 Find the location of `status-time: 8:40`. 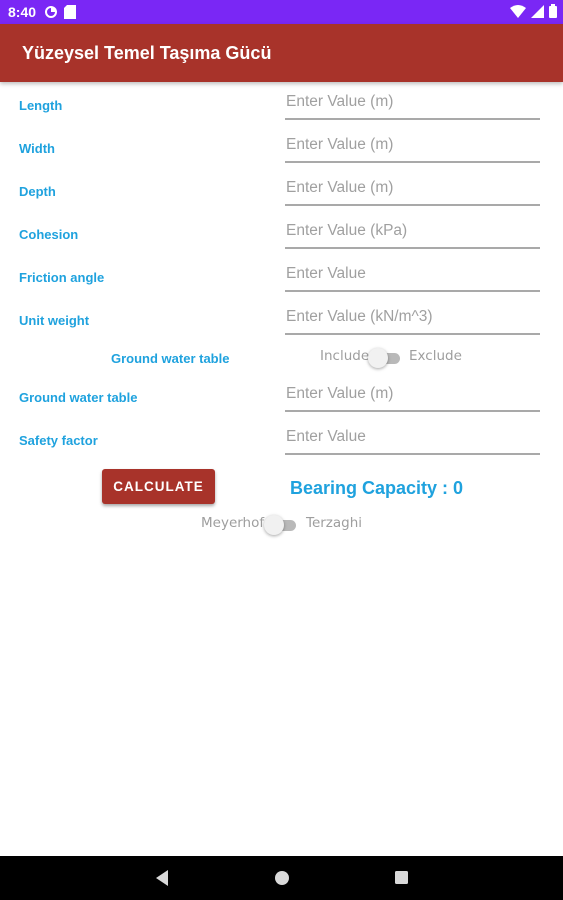

status-time: 8:40 is located at coordinates (22, 12).